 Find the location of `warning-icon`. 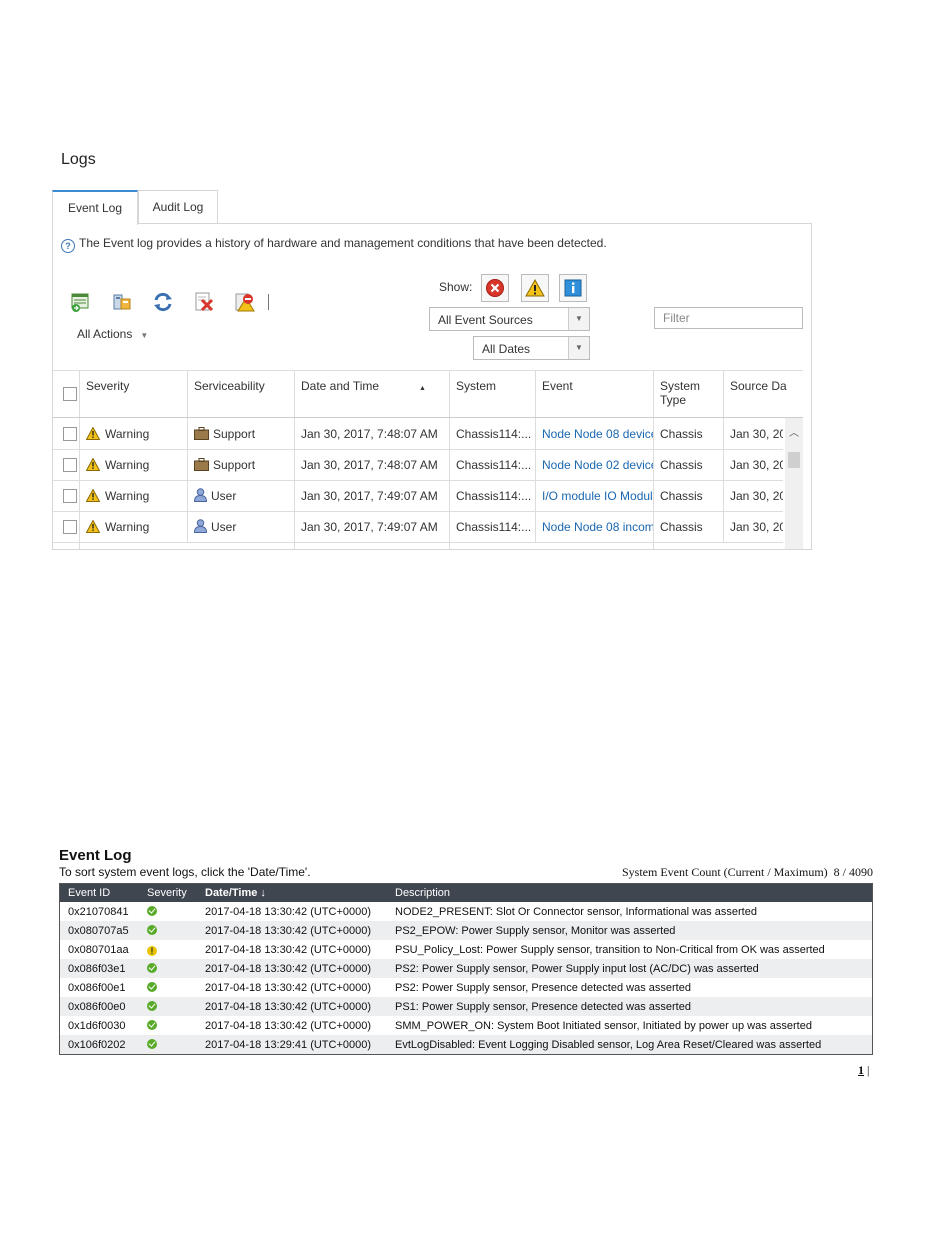

warning-icon is located at coordinates (93, 526).